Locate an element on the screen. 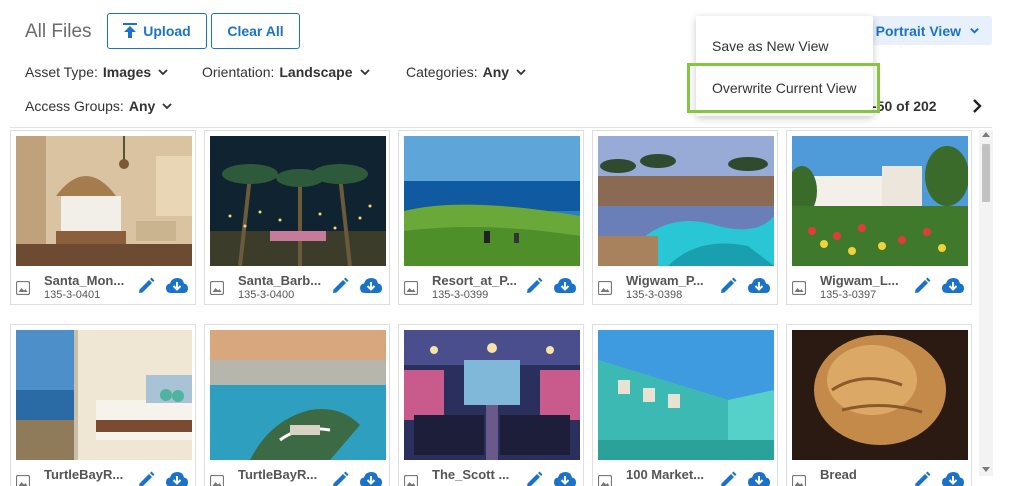 This screenshot has width=1022, height=486. asset-name: Bread is located at coordinates (838, 474).